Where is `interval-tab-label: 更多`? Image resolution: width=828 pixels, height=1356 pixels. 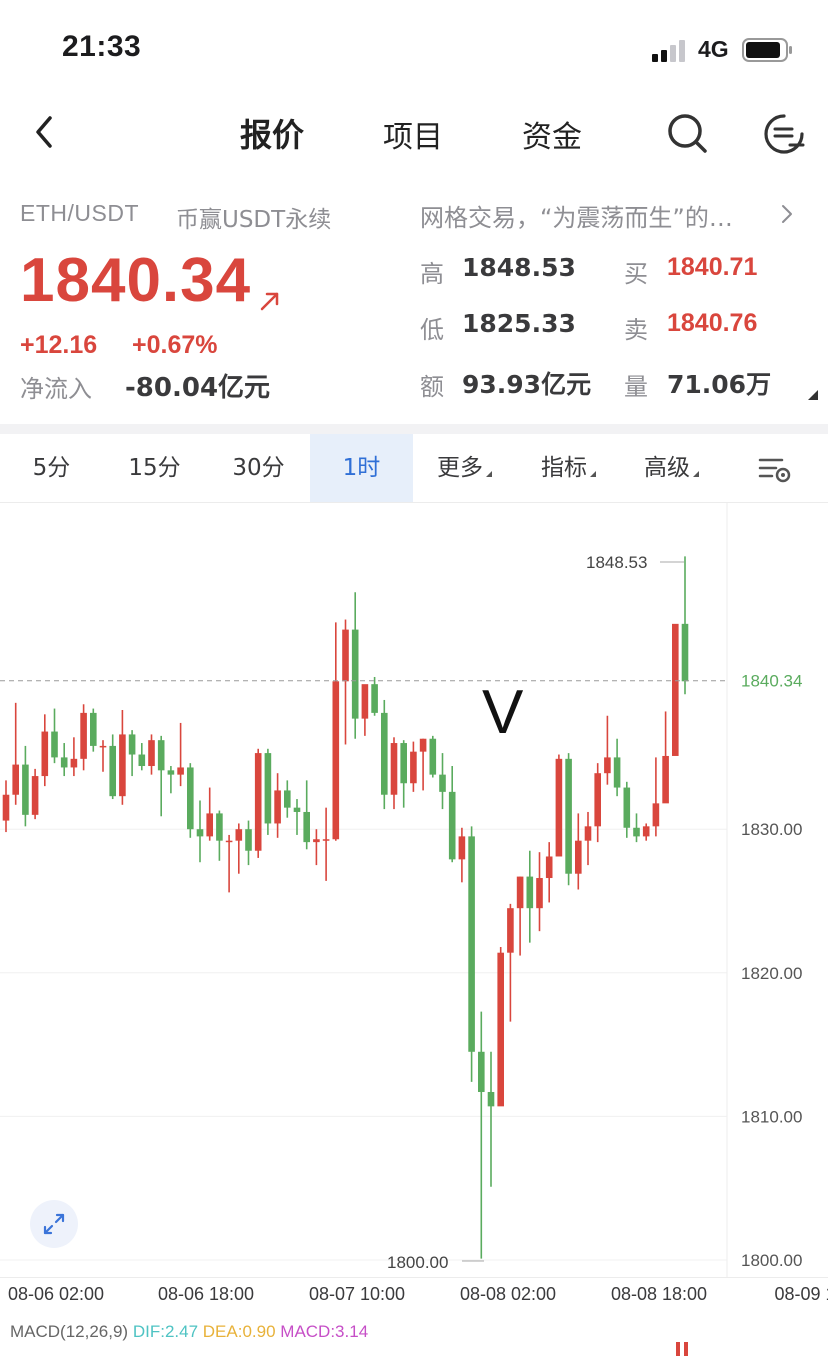
interval-tab-label: 更多 is located at coordinates (460, 468).